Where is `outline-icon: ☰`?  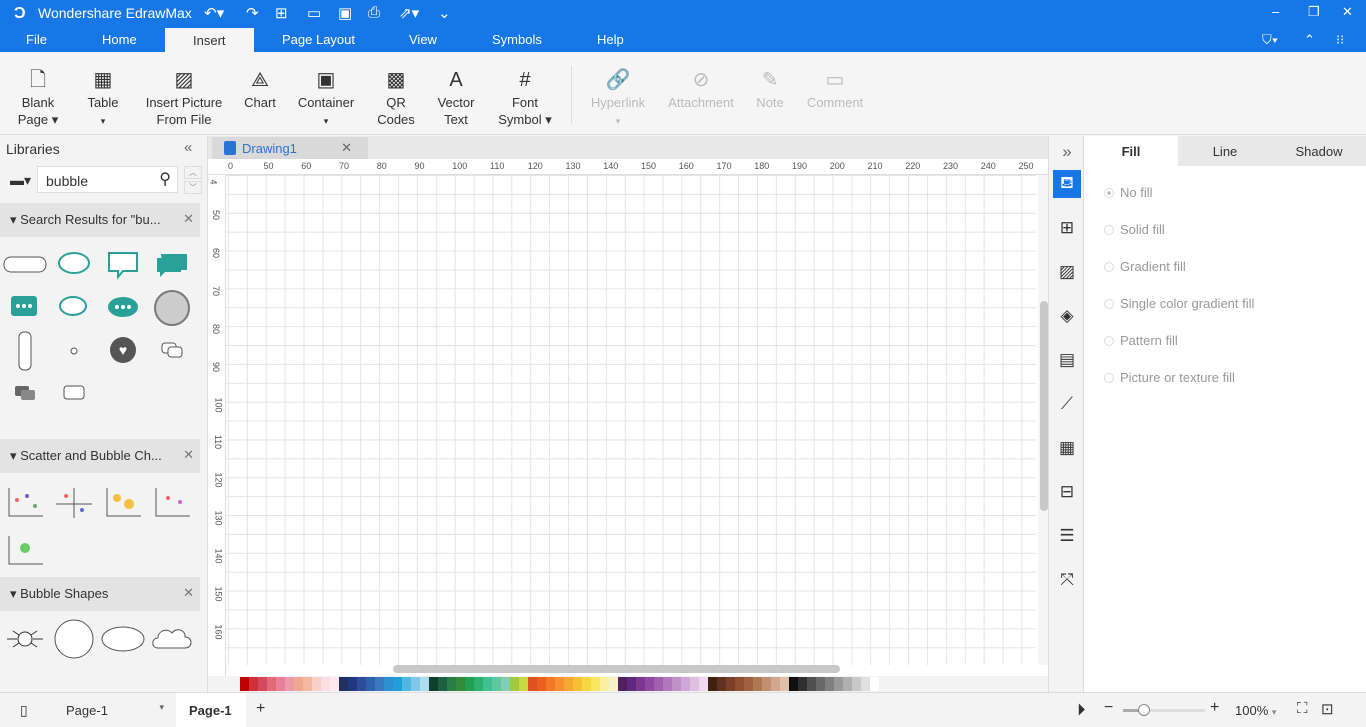
outline-icon: ☰ is located at coordinates (1067, 536).